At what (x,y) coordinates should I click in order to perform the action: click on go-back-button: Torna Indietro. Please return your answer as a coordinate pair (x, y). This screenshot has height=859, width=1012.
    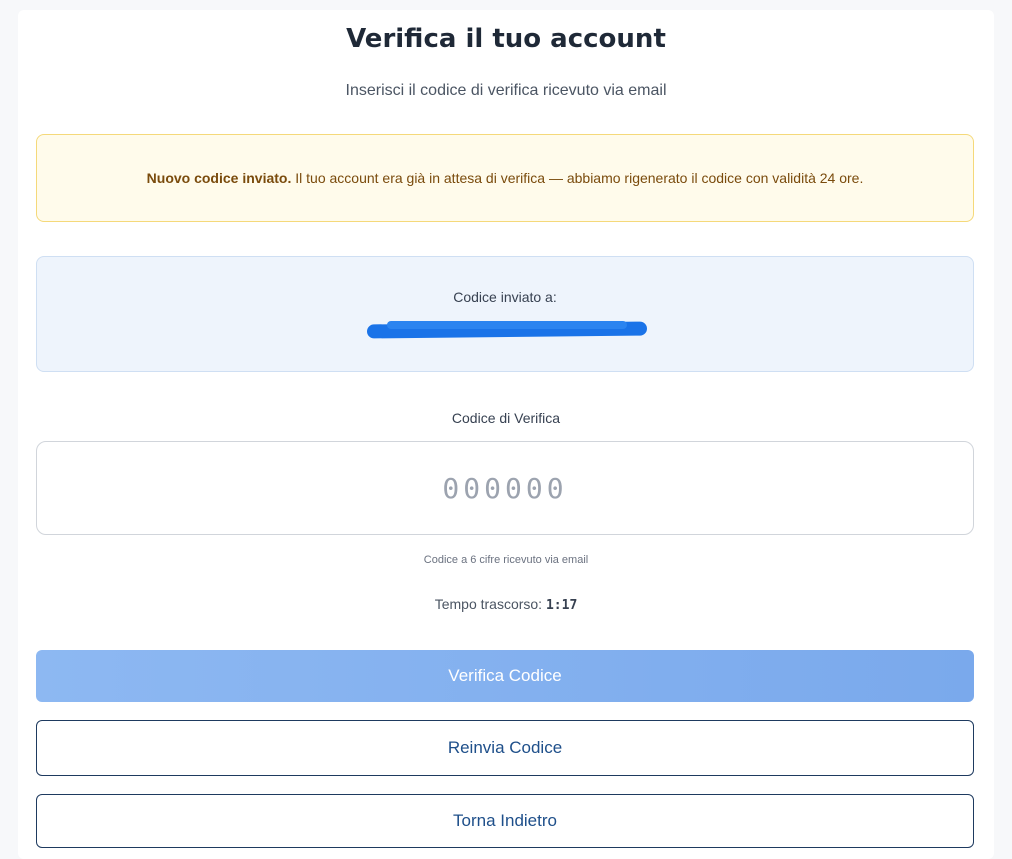
    Looking at the image, I should click on (505, 821).